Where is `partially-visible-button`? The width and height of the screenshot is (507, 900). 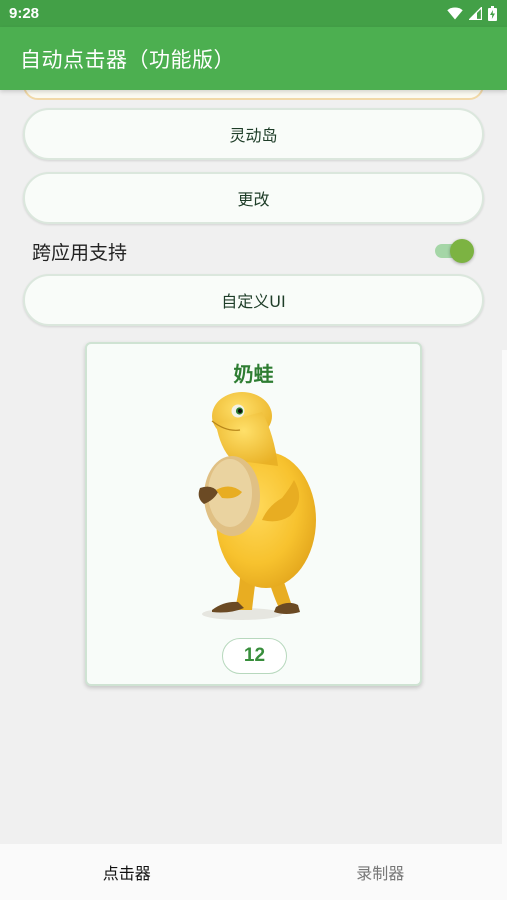
partially-visible-button is located at coordinates (253, 95).